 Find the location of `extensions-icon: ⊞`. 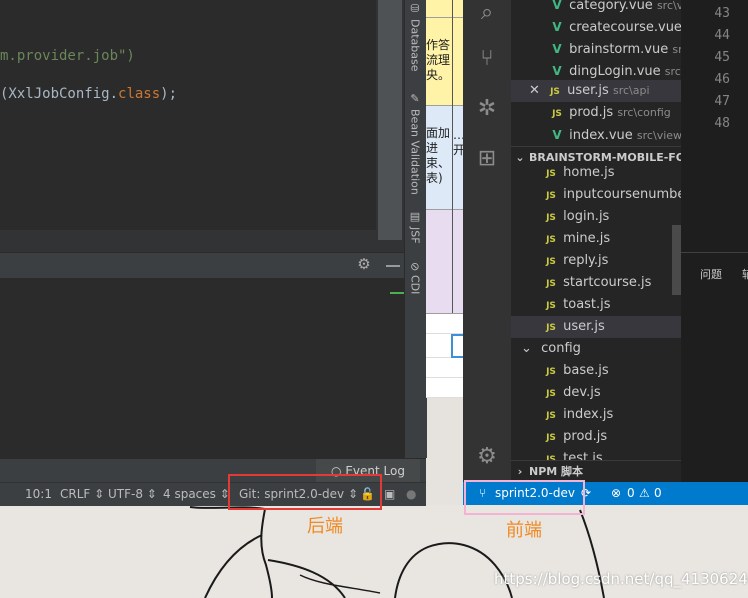

extensions-icon: ⊞ is located at coordinates (487, 158).